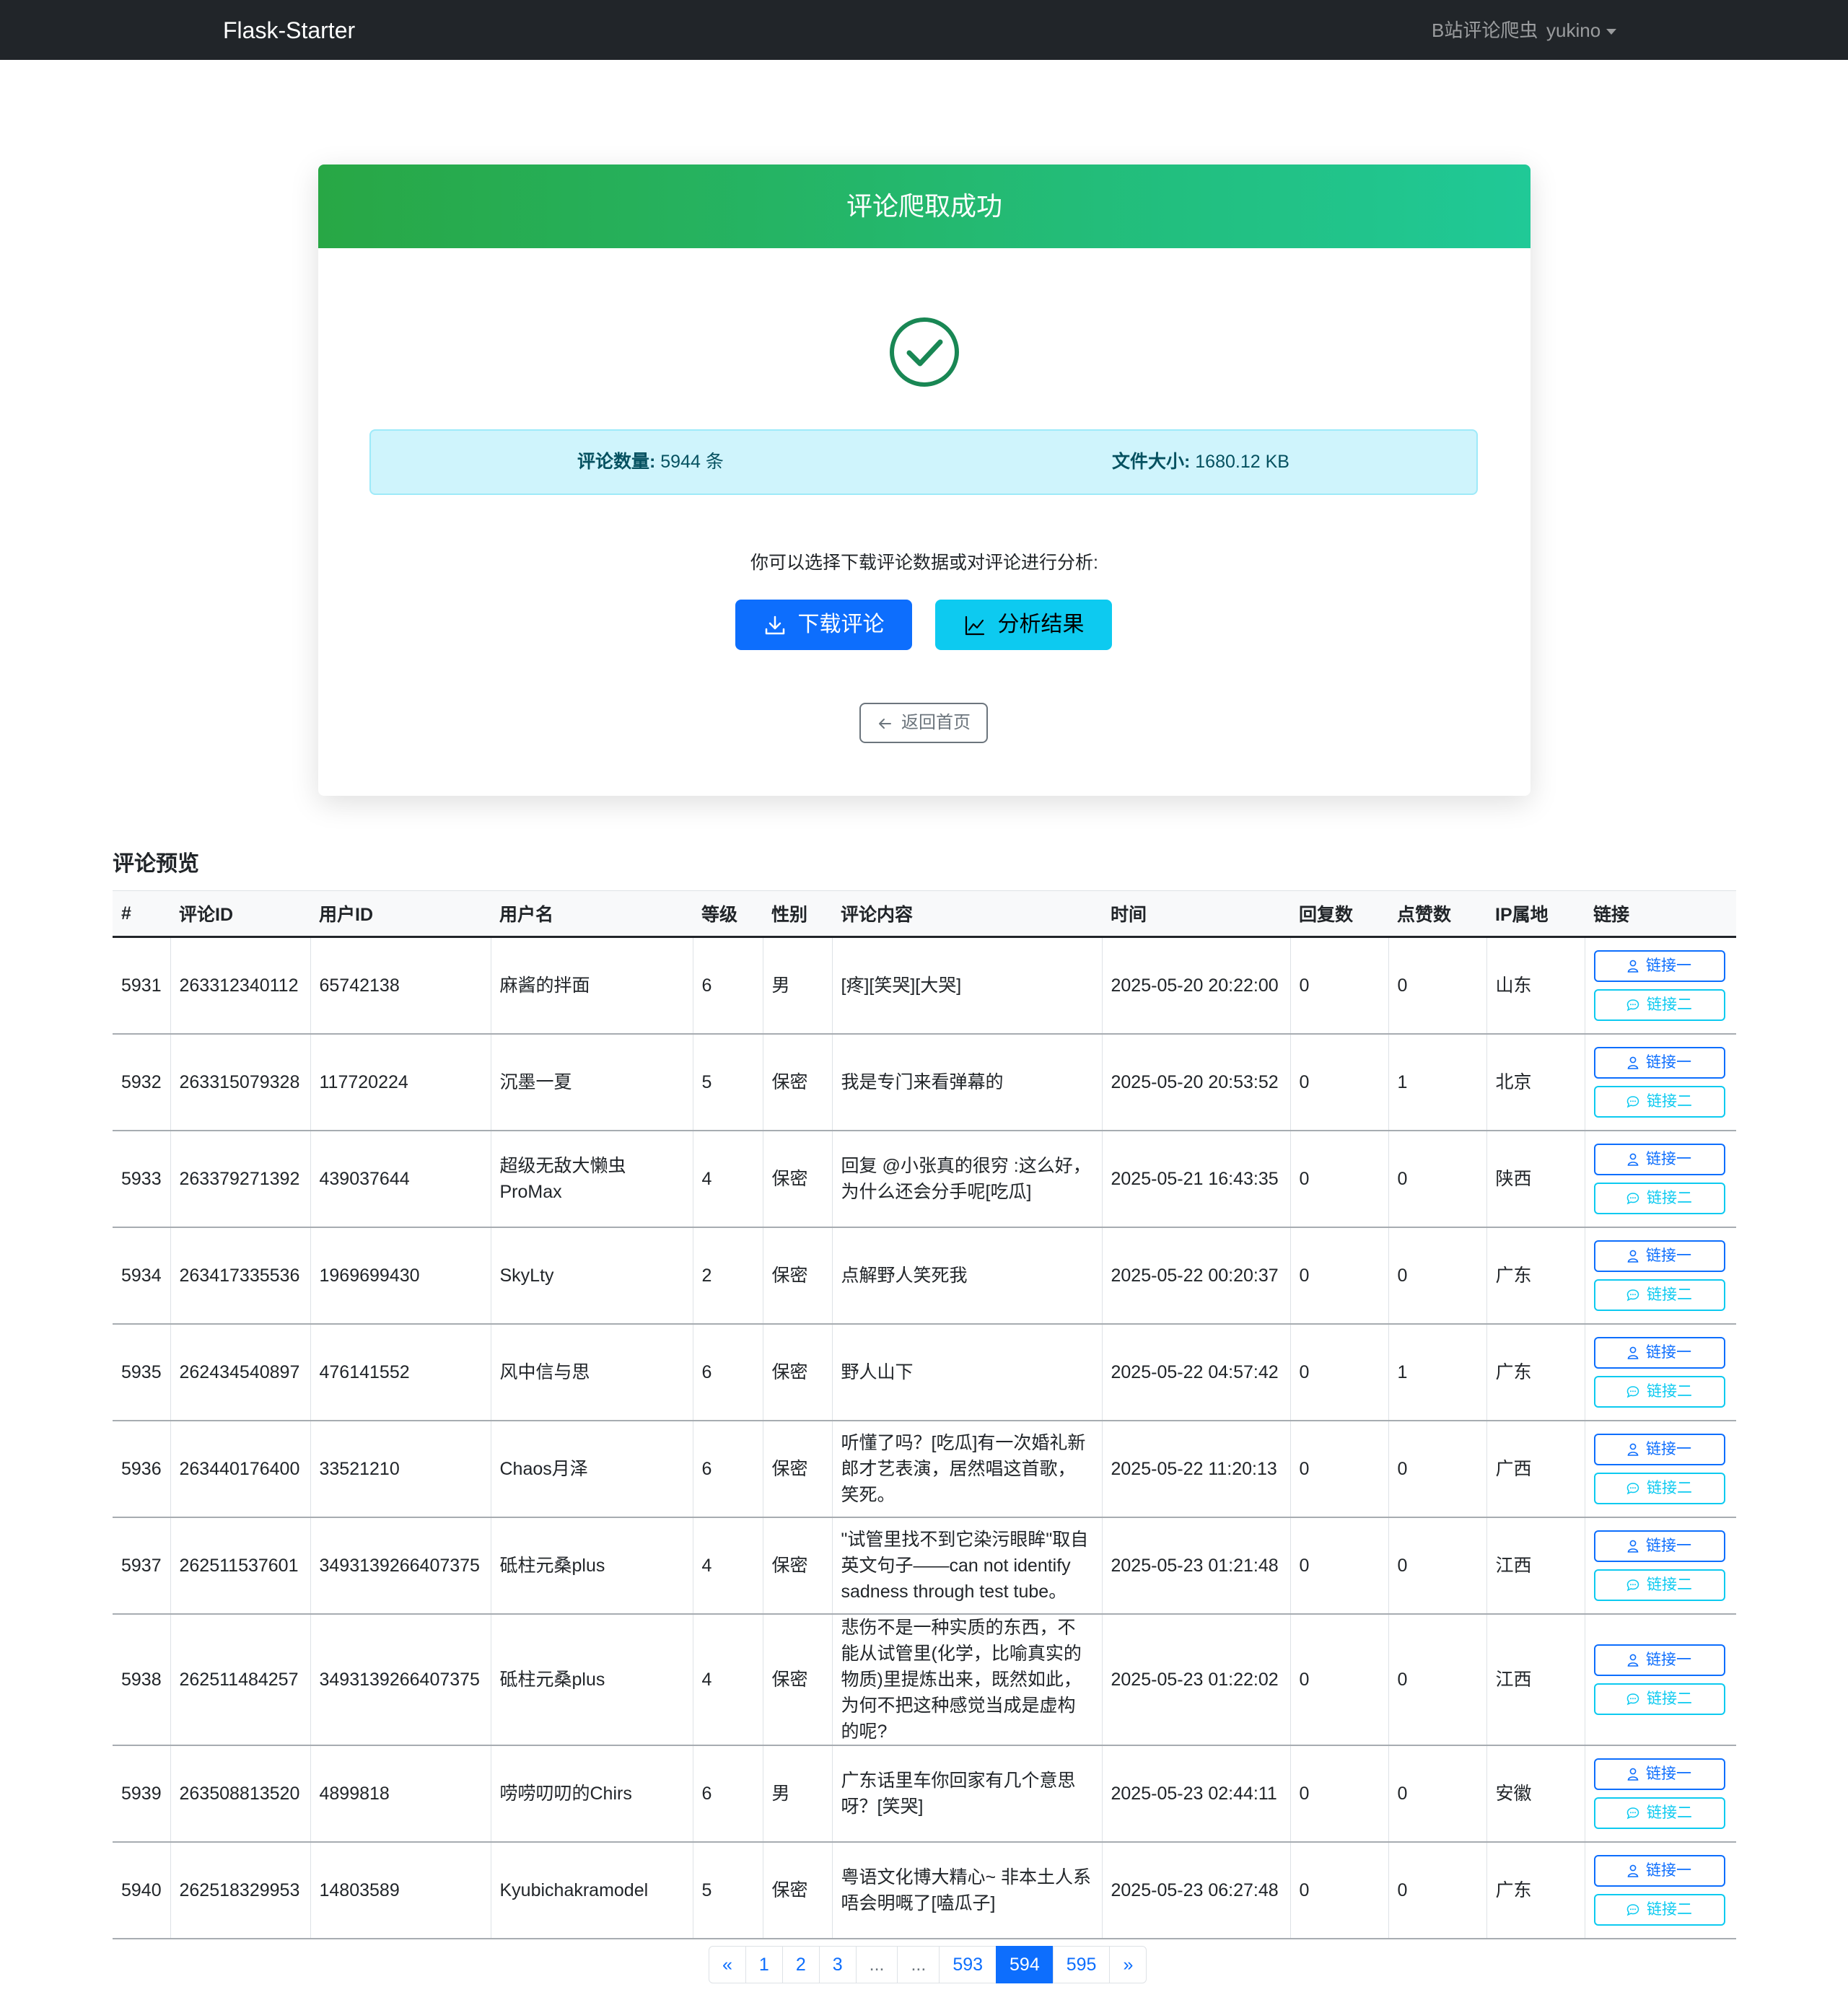  Describe the element at coordinates (401, 1566) in the screenshot. I see `cell-uid: 3493139266407375` at that location.